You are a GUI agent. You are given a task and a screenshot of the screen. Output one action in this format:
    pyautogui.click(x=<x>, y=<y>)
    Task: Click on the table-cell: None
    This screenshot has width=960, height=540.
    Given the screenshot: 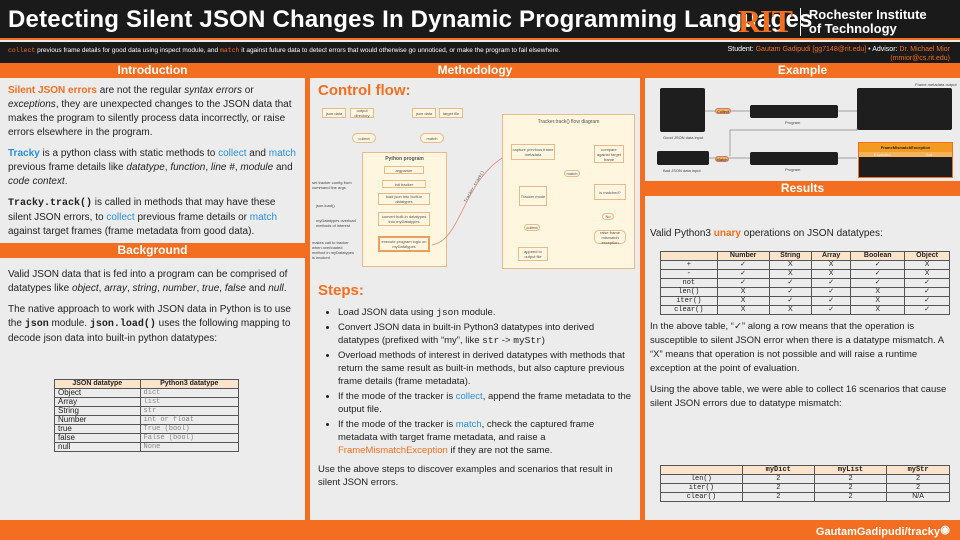 What is the action you would take?
    pyautogui.click(x=189, y=447)
    